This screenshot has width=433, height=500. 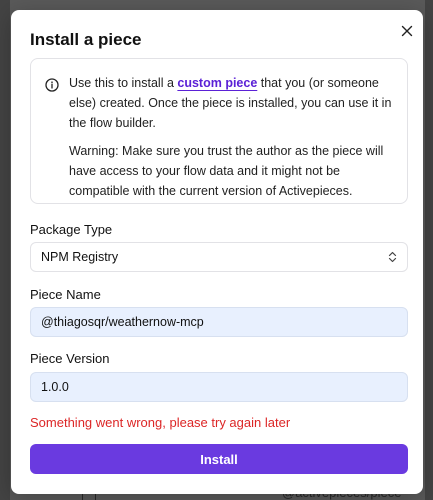 What do you see at coordinates (80, 257) in the screenshot?
I see `package-type-value: NPM Registry` at bounding box center [80, 257].